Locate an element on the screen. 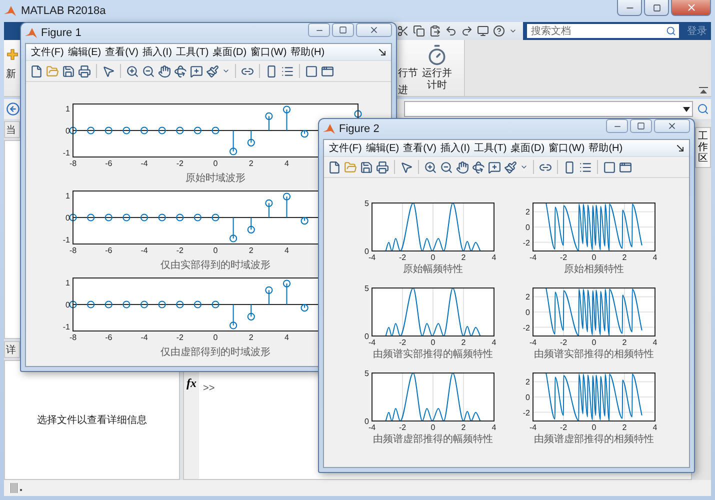  help-icon is located at coordinates (499, 31).